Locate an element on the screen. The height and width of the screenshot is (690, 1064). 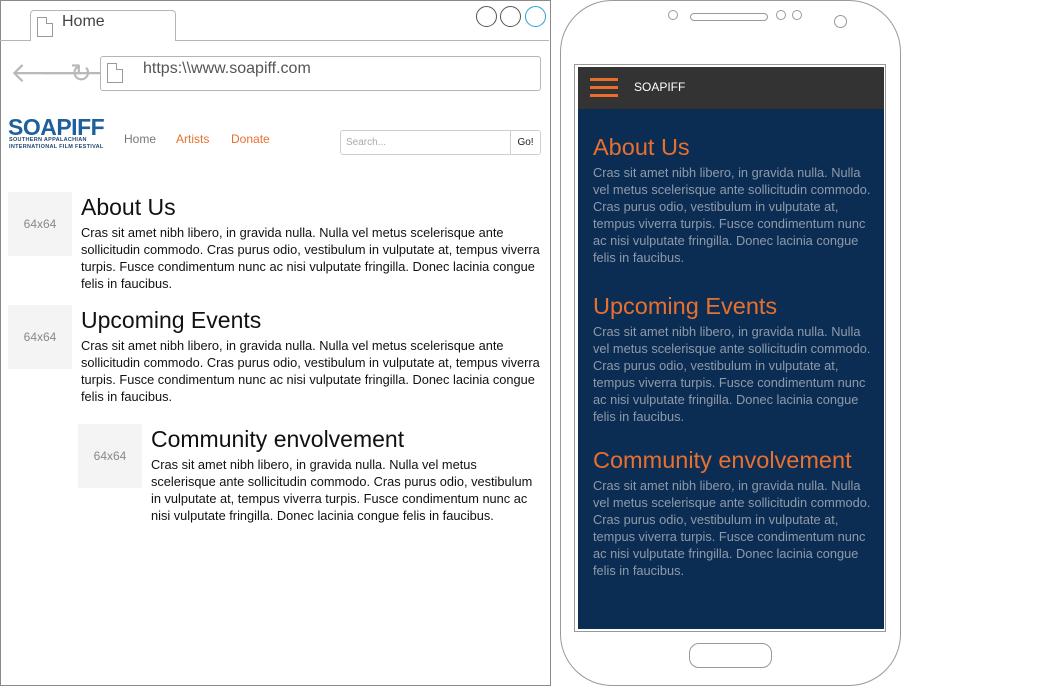
window-maximize-button is located at coordinates (510, 16).